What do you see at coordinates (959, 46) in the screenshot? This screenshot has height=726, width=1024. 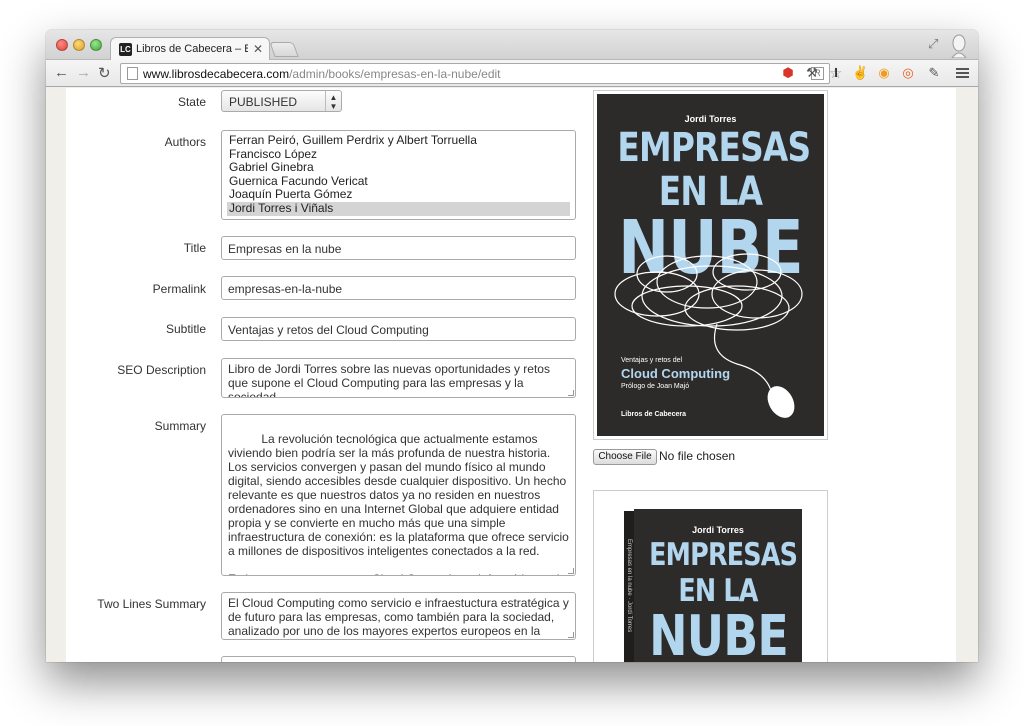 I see `profile-icon` at bounding box center [959, 46].